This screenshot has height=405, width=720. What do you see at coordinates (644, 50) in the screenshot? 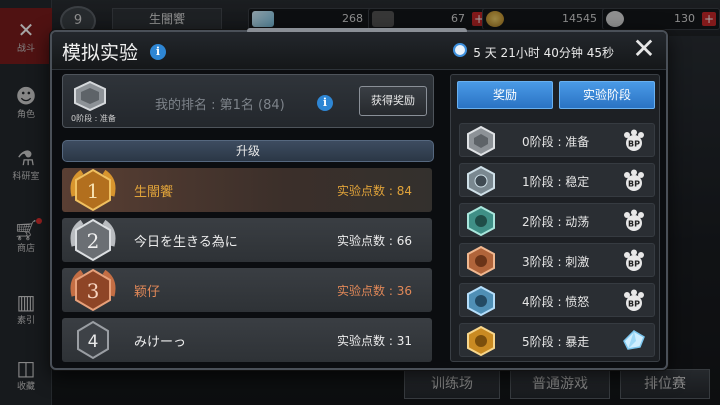
I see `close-button: ✕` at bounding box center [644, 50].